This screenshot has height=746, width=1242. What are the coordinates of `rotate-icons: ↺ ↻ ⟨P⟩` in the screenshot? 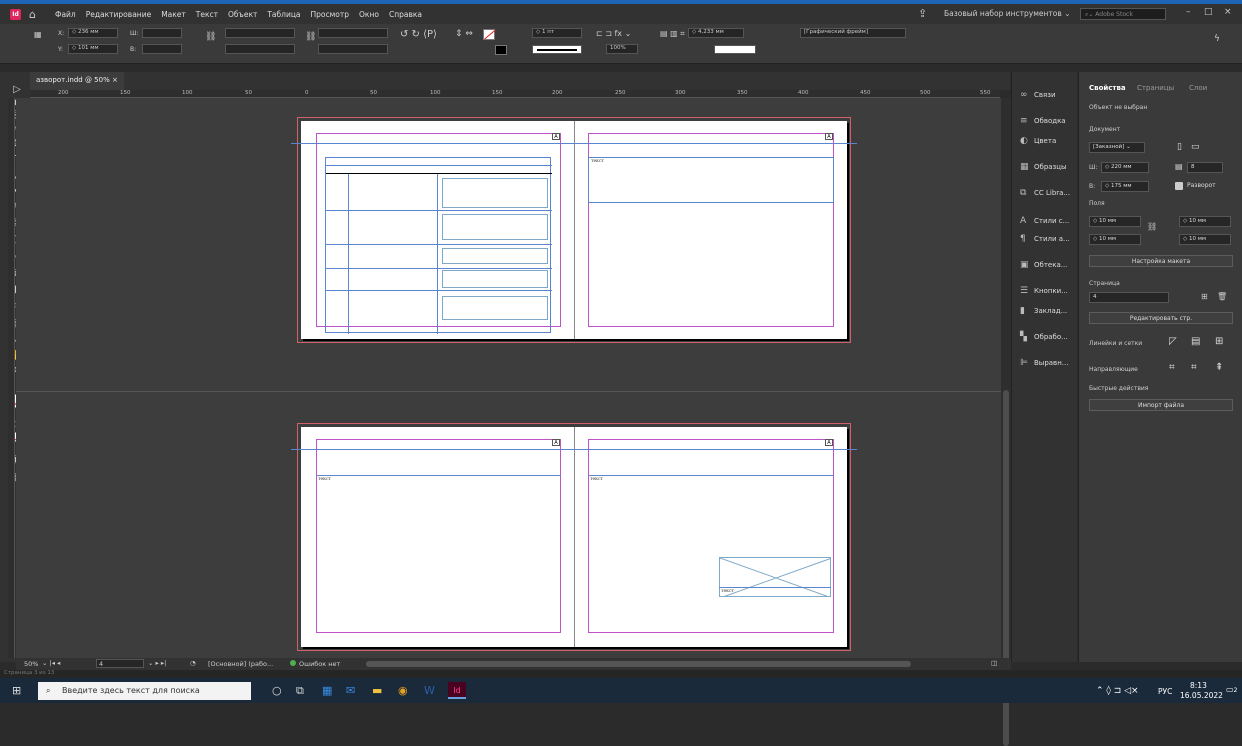 It's located at (418, 34).